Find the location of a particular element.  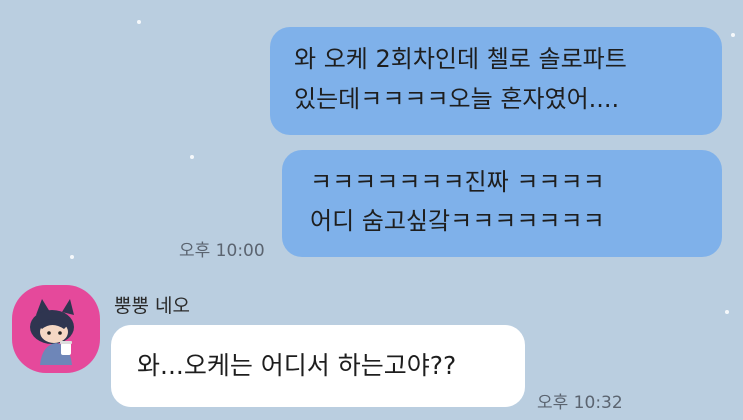

message-text-line: 어디 숨고싶갘ㅋㅋㅋㅋㅋㅋㅋ is located at coordinates (457, 221).